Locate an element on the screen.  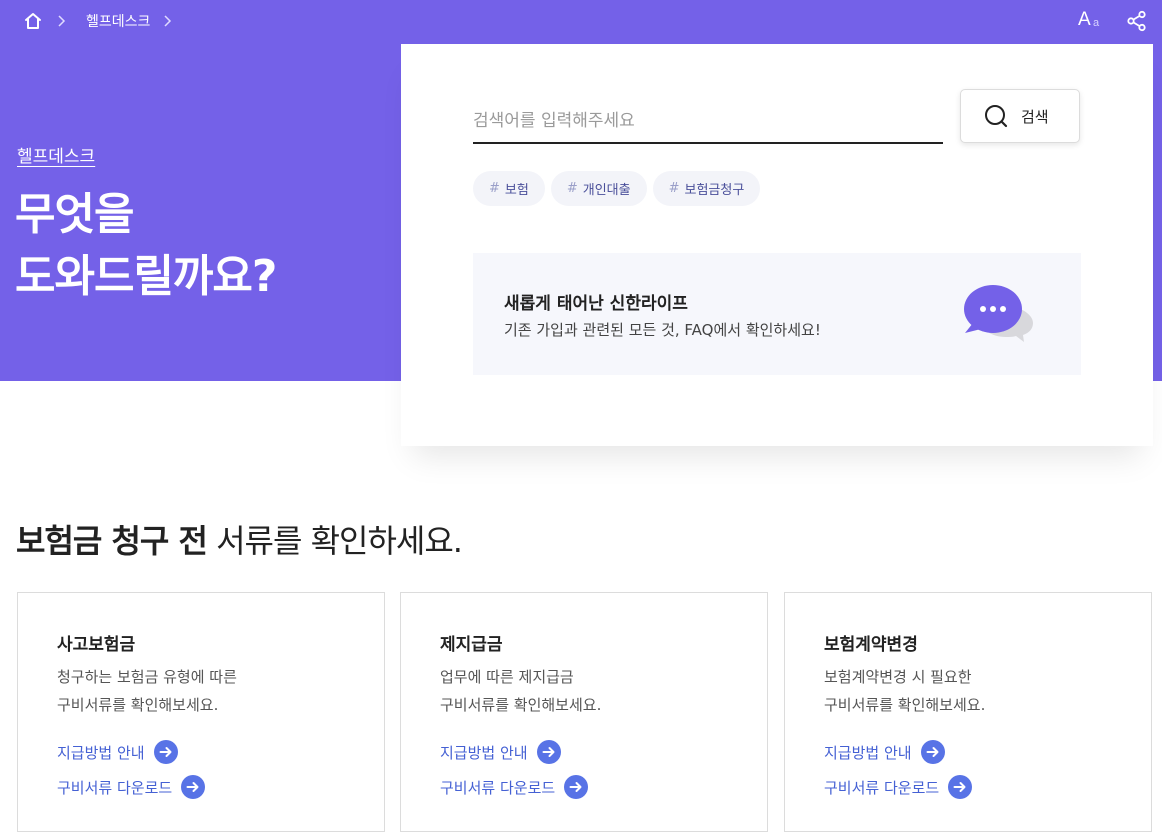
hashtag-label: 개인대출 is located at coordinates (606, 190).